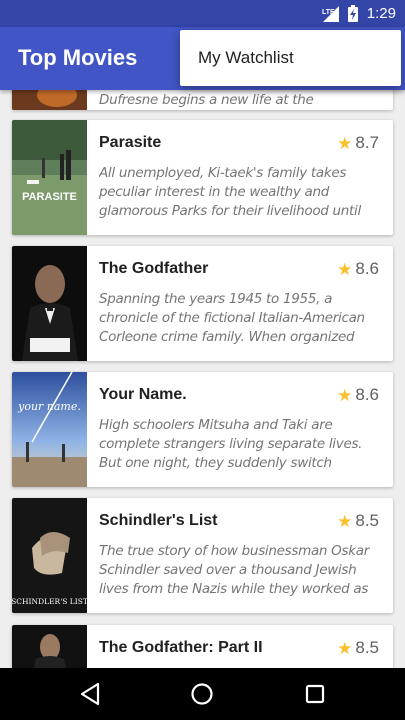  I want to click on movie-poster: SCHINDLER'S LIST, so click(49, 555).